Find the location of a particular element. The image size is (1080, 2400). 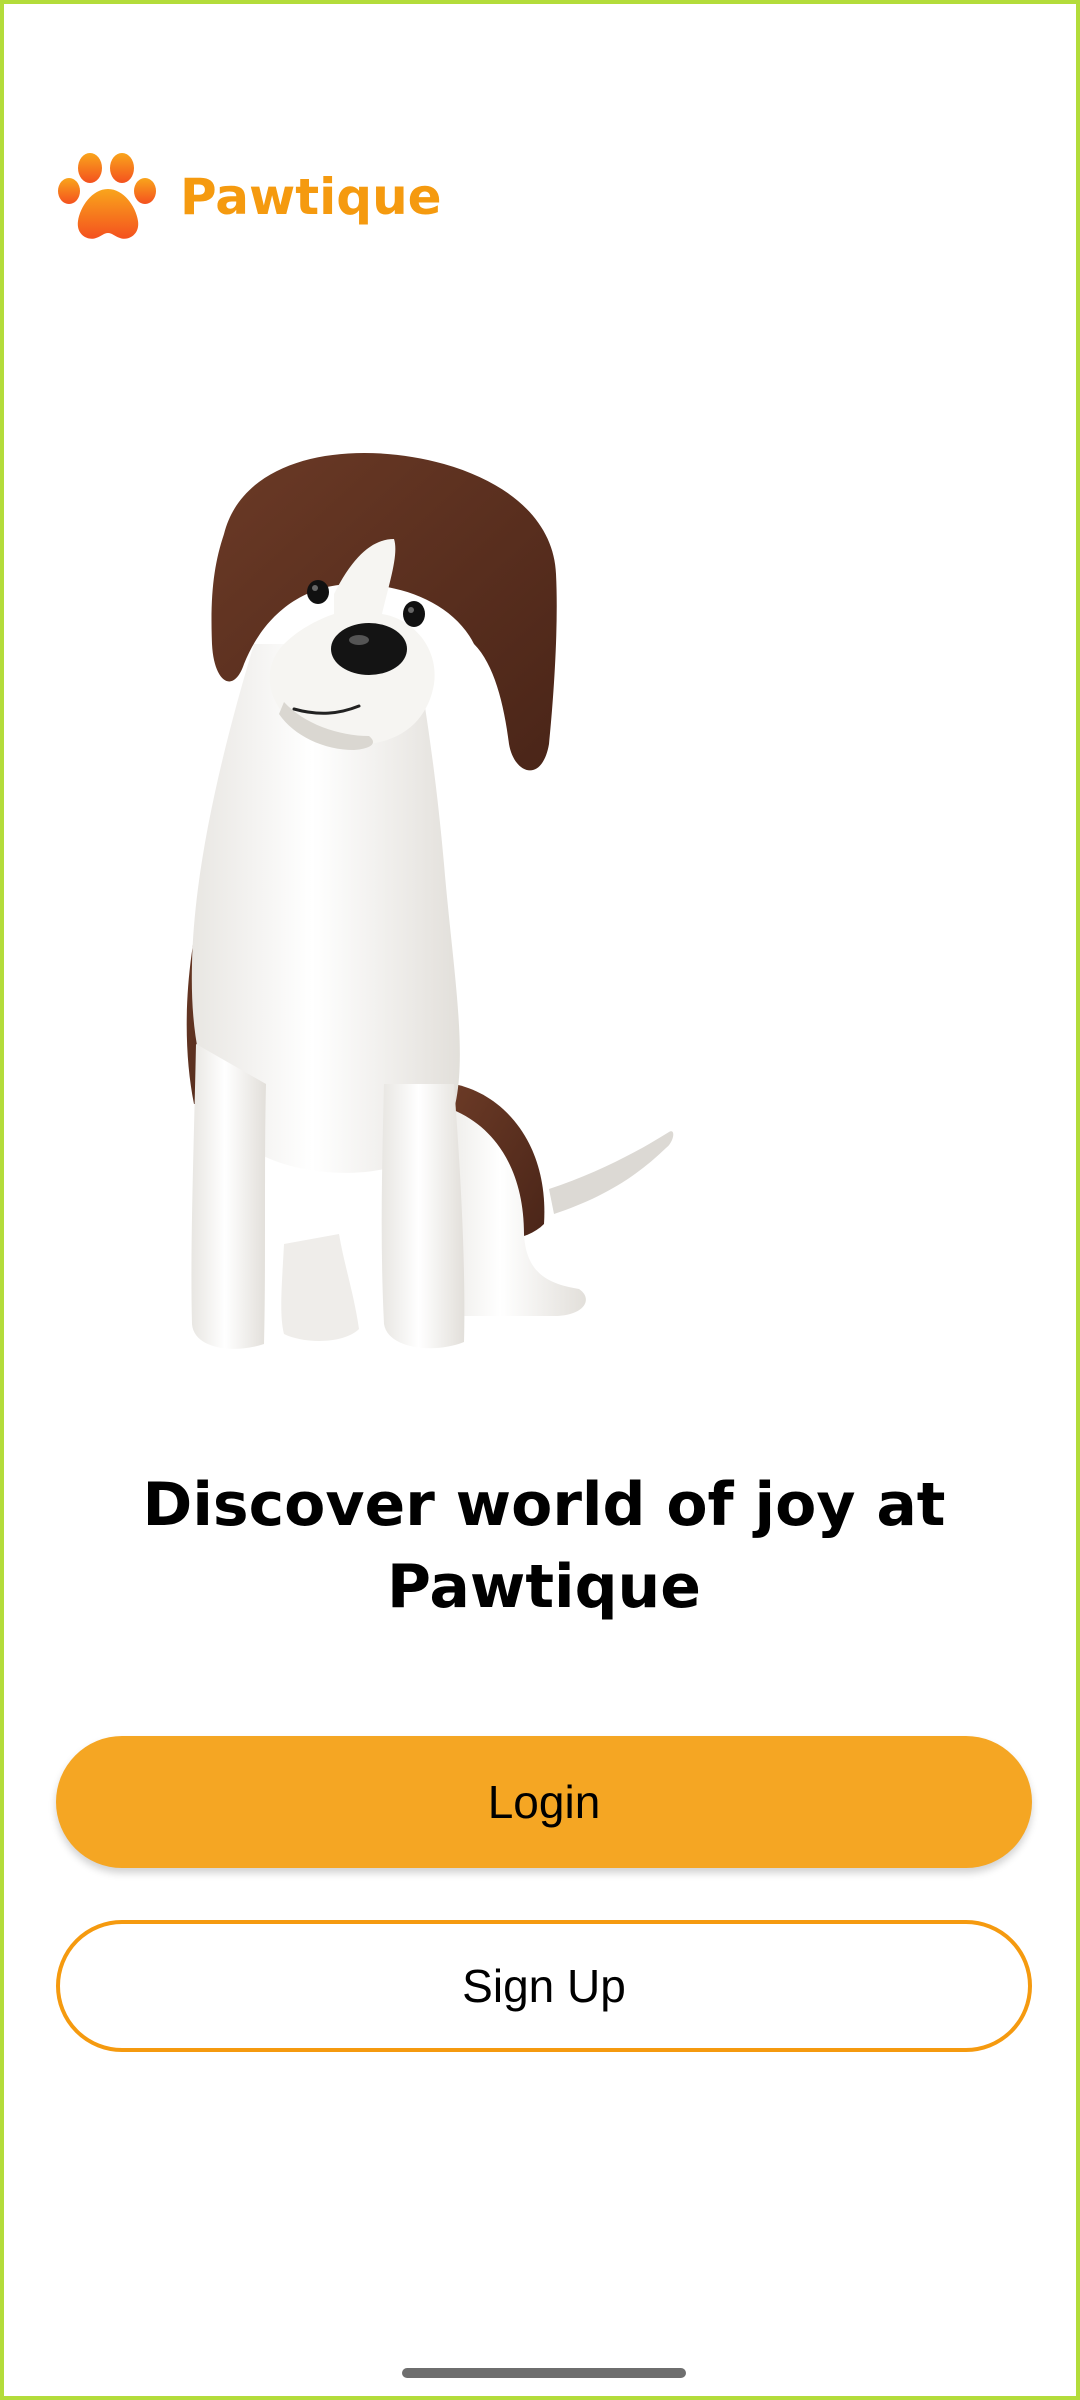

login-button-label: Login is located at coordinates (544, 1802).